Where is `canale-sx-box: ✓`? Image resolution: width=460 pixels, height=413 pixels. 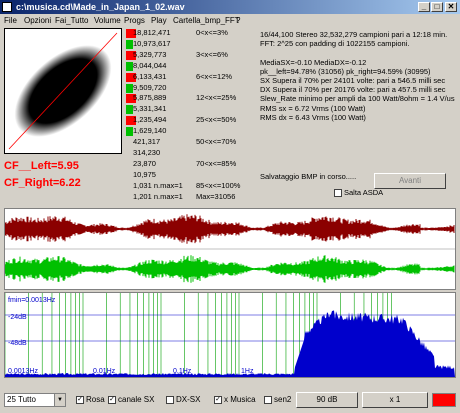
canale-sx-box: ✓ is located at coordinates (112, 399).